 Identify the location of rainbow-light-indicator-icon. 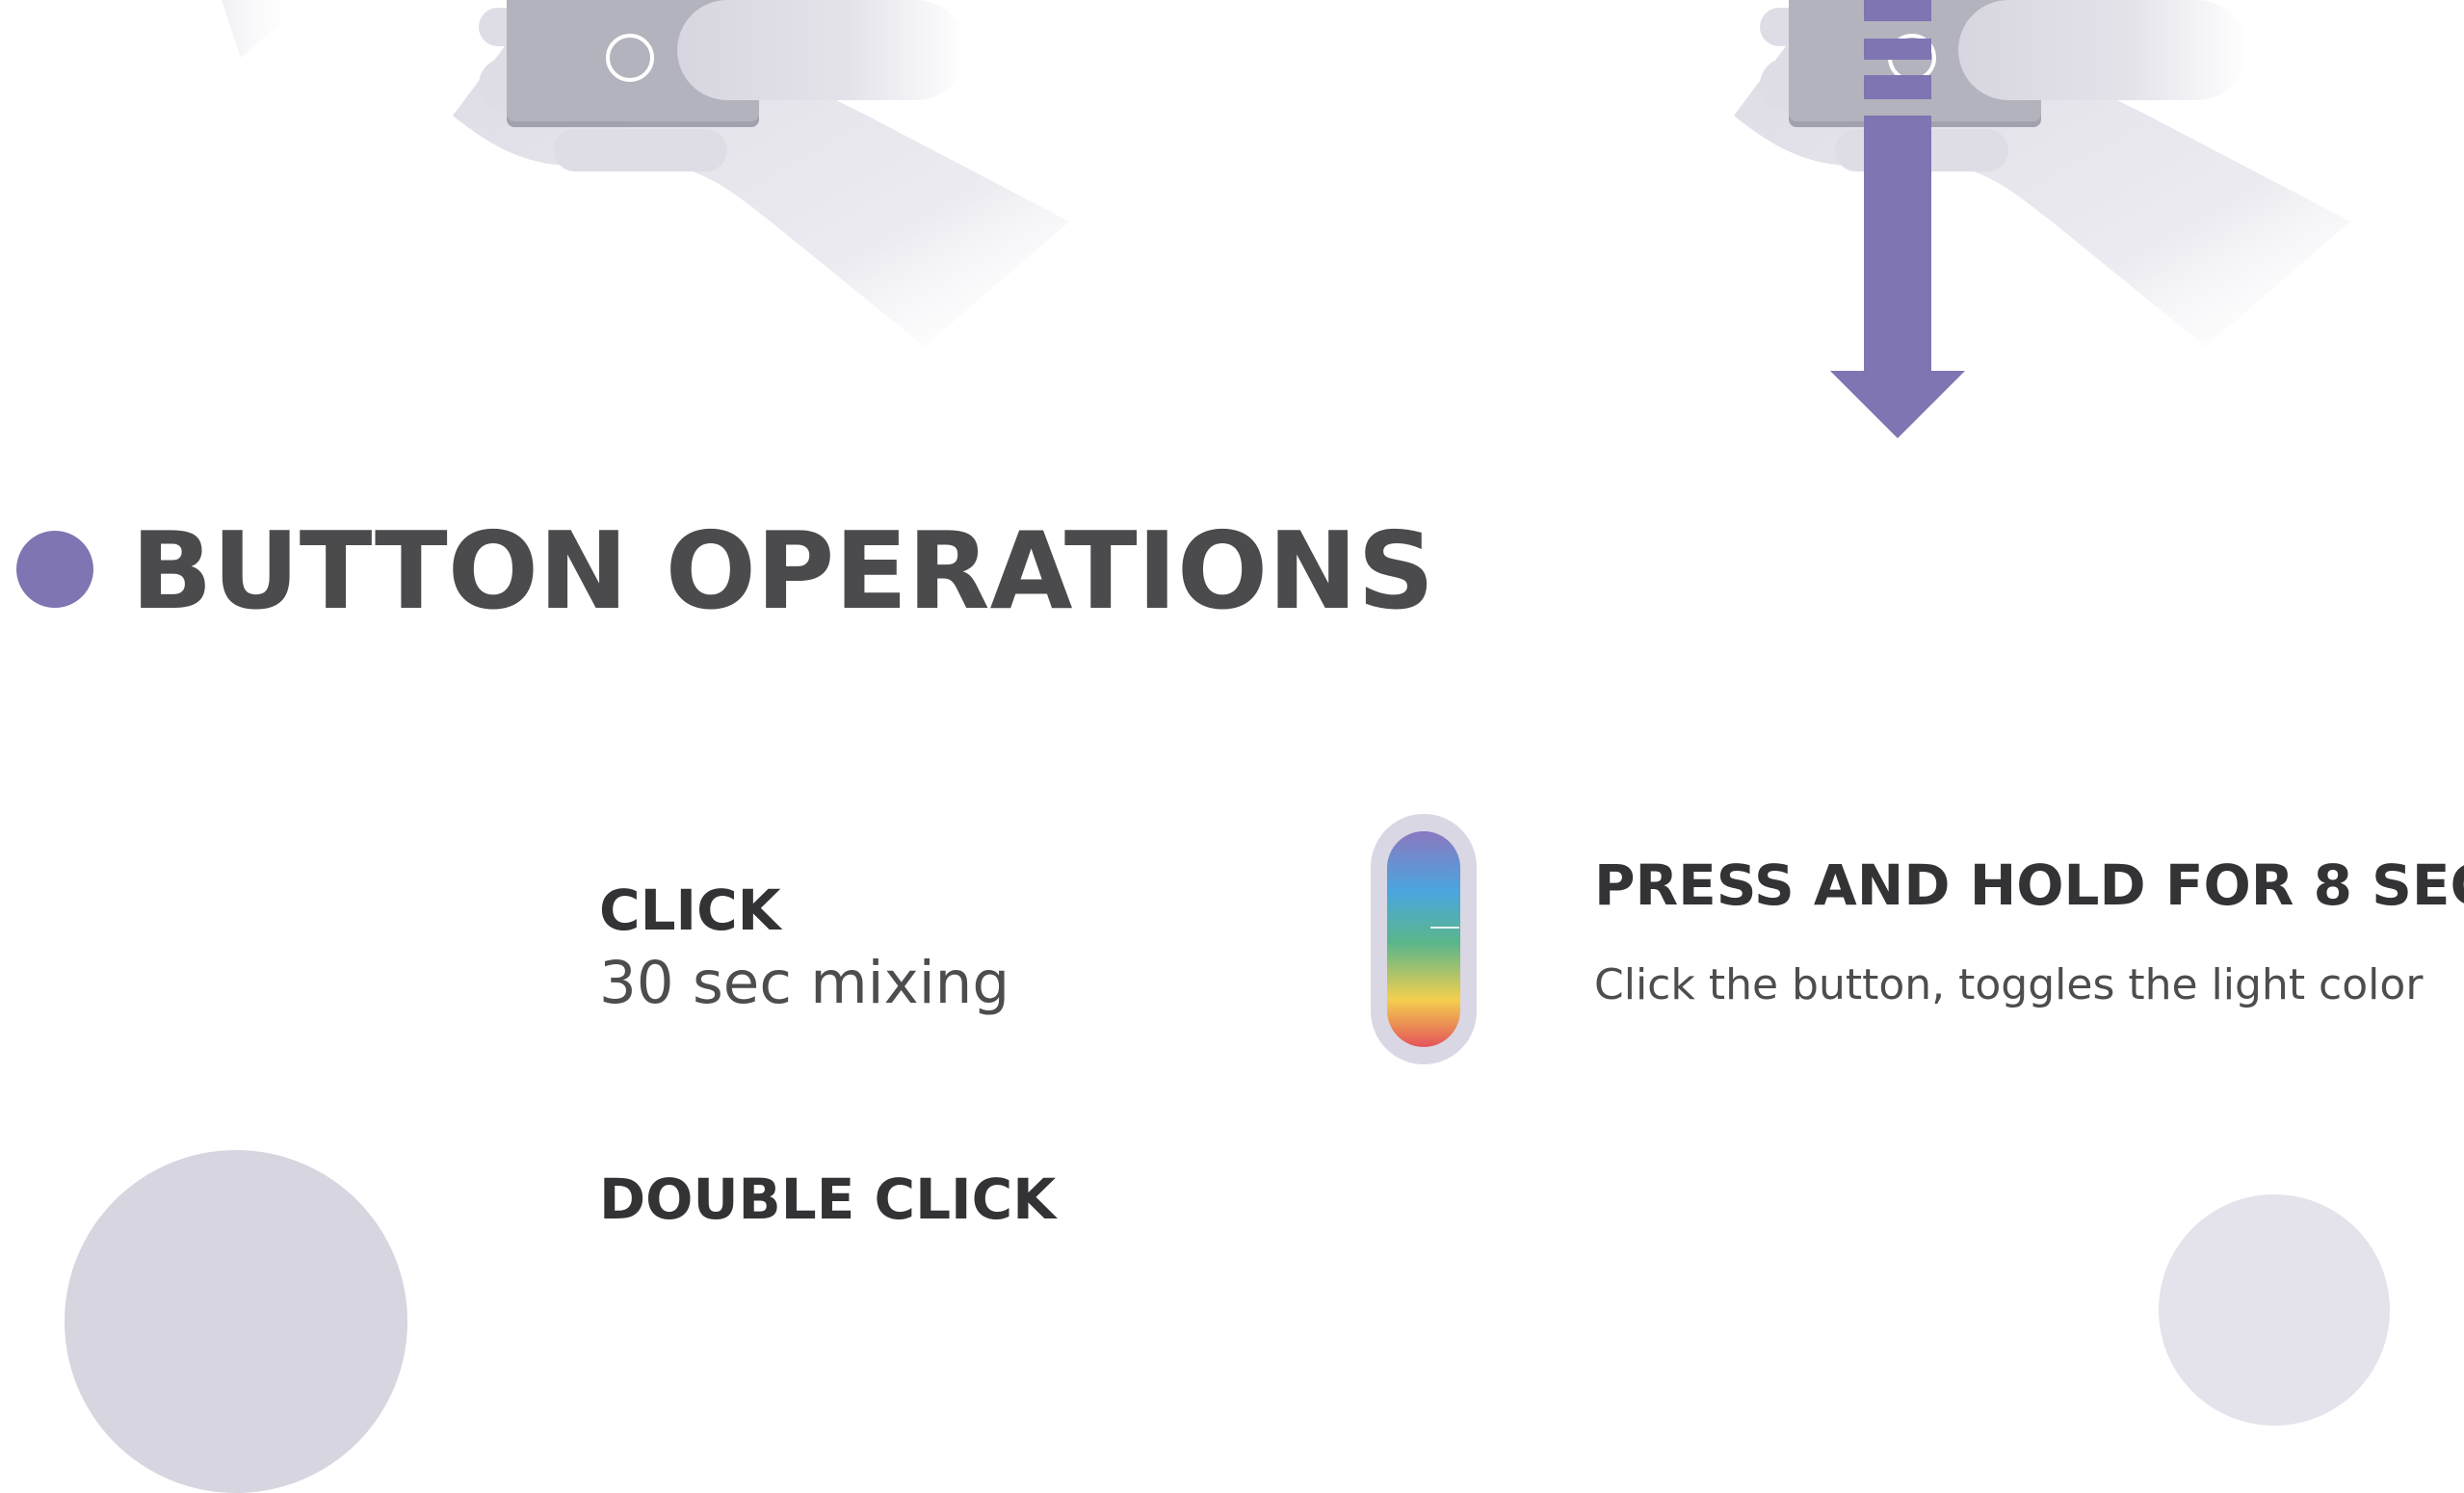
(1424, 939).